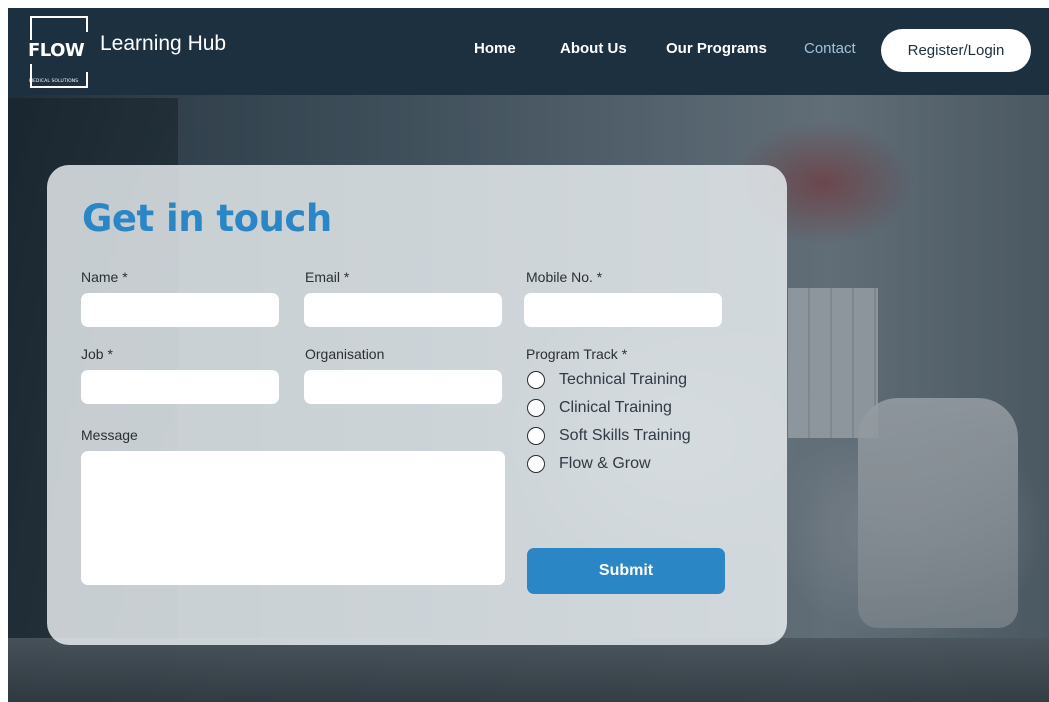  I want to click on flow-logo: FLOW MEDICAL SOLUTIONS, so click(61, 53).